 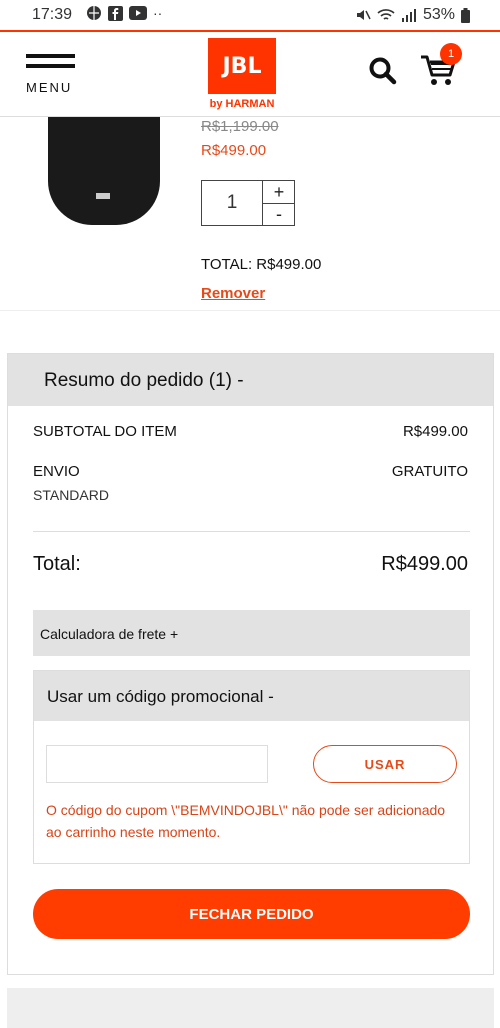 I want to click on globe-icon, so click(x=94, y=13).